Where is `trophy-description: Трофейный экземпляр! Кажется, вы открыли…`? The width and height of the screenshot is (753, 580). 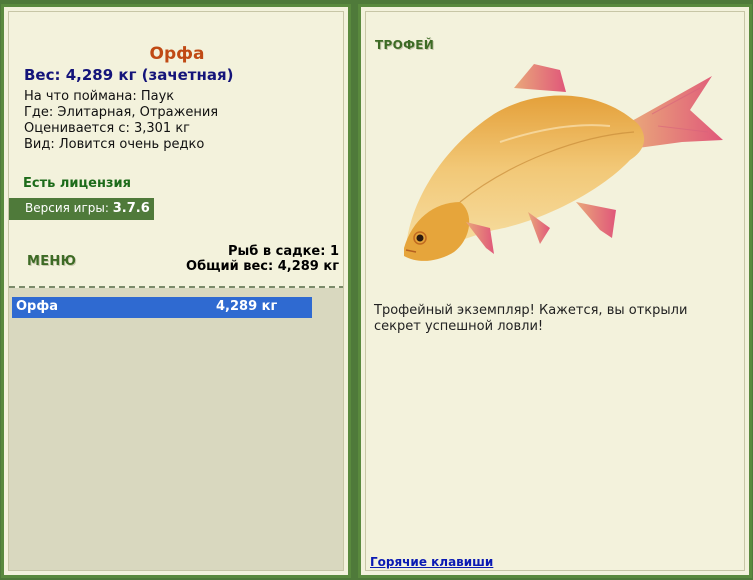 trophy-description: Трофейный экземпляр! Кажется, вы открыли… is located at coordinates (531, 318).